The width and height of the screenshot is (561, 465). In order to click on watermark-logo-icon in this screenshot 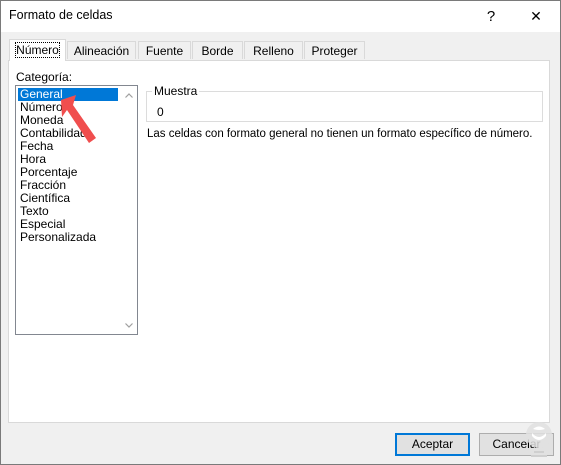, I will do `click(539, 439)`.